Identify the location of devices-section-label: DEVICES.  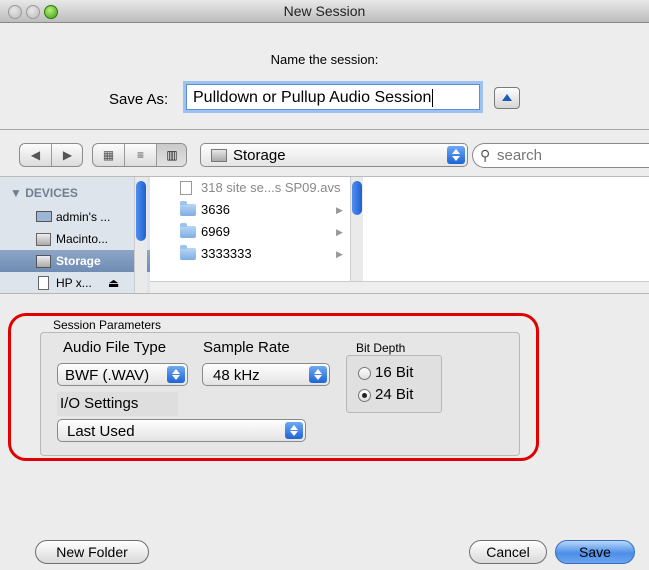
(51, 193).